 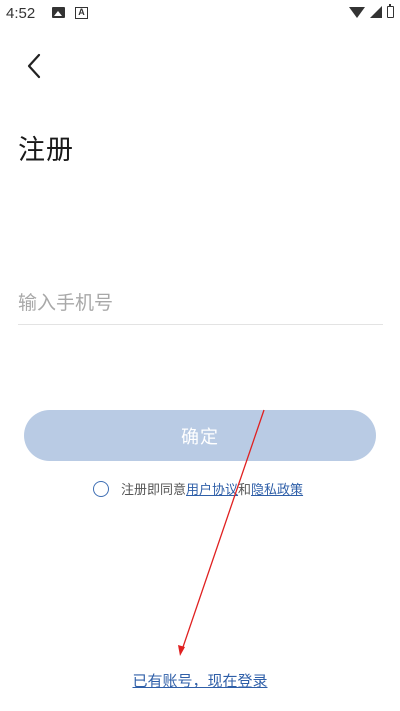 I want to click on agreement-row: 注册即同意 用户协议 和 隐私政策, so click(x=198, y=488).